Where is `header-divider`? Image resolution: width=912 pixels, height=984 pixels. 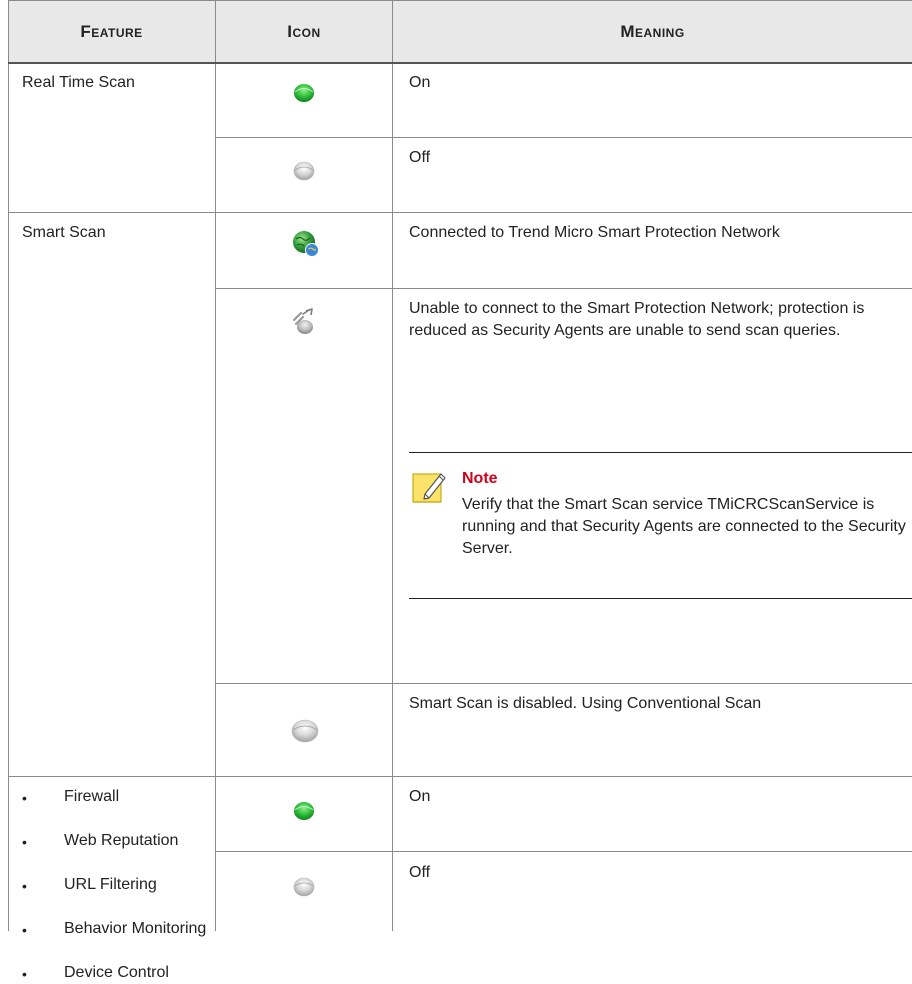
header-divider is located at coordinates (460, 63).